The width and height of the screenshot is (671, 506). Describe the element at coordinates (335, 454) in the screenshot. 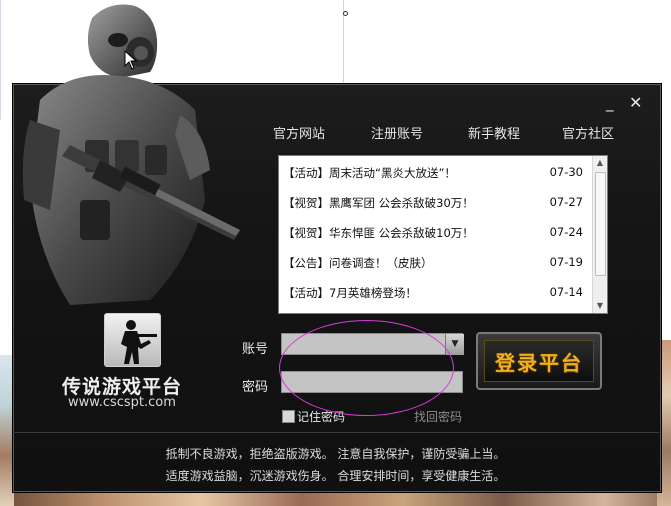

I see `footer-notice-line-1: 抵制不良游戏，拒绝盗版游戏。 注意自我保护，谨防受骗上当。` at that location.